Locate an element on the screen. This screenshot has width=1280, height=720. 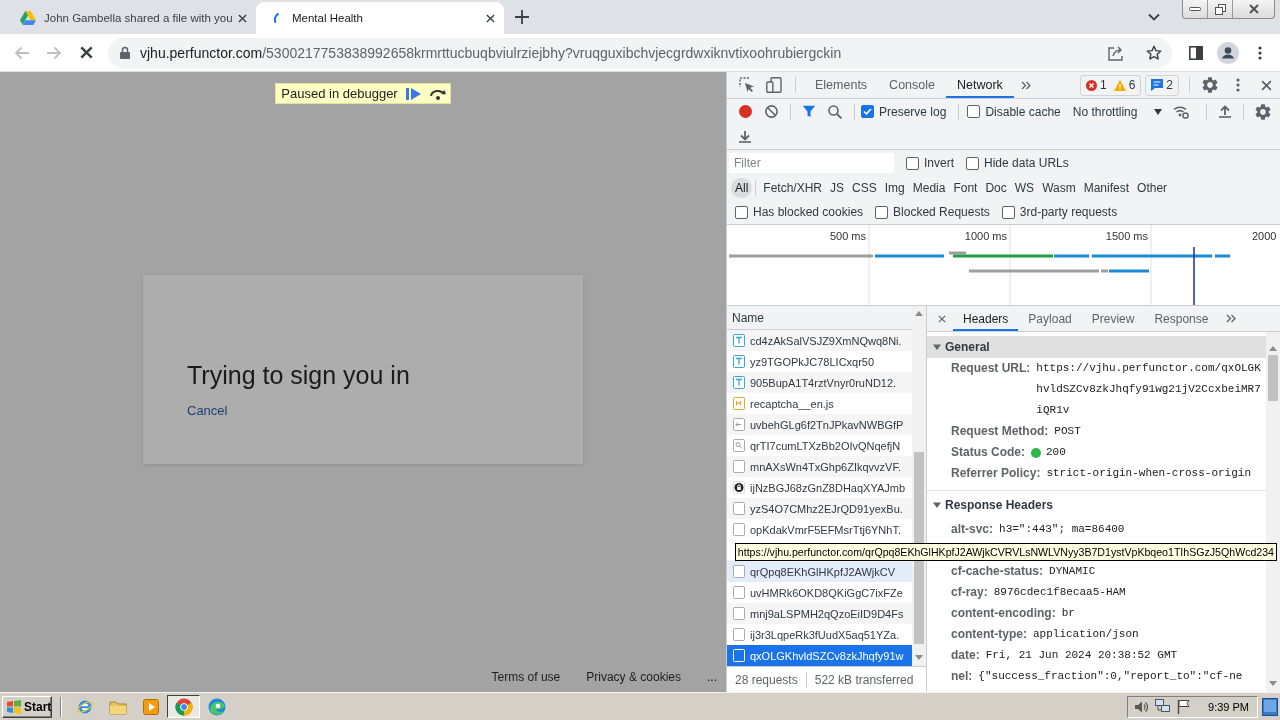
request-row: yzS4O7CMhz2EJrQD91yexBu. is located at coordinates (819, 508).